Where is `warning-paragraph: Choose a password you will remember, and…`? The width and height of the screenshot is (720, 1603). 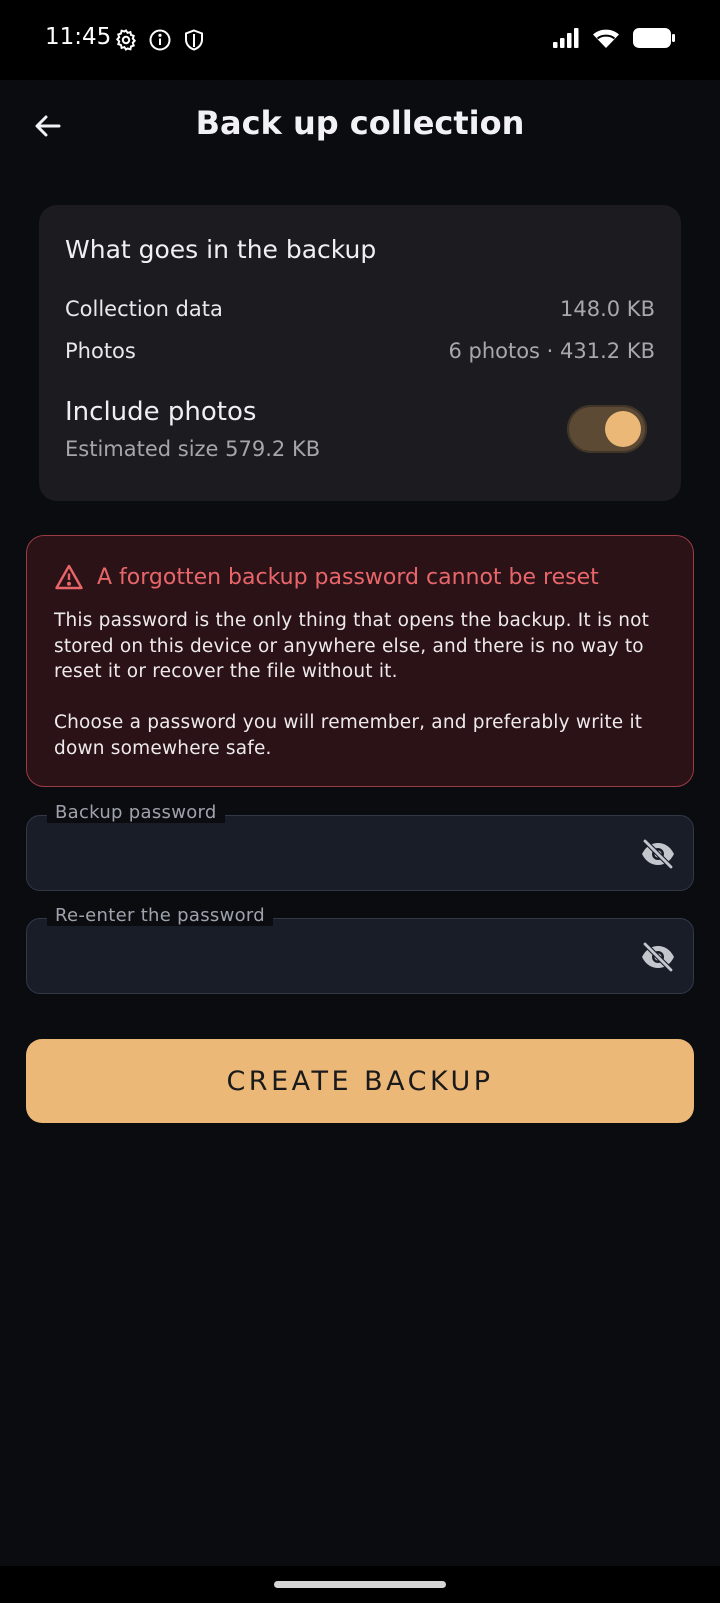
warning-paragraph: Choose a password you will remember, and… is located at coordinates (348, 735).